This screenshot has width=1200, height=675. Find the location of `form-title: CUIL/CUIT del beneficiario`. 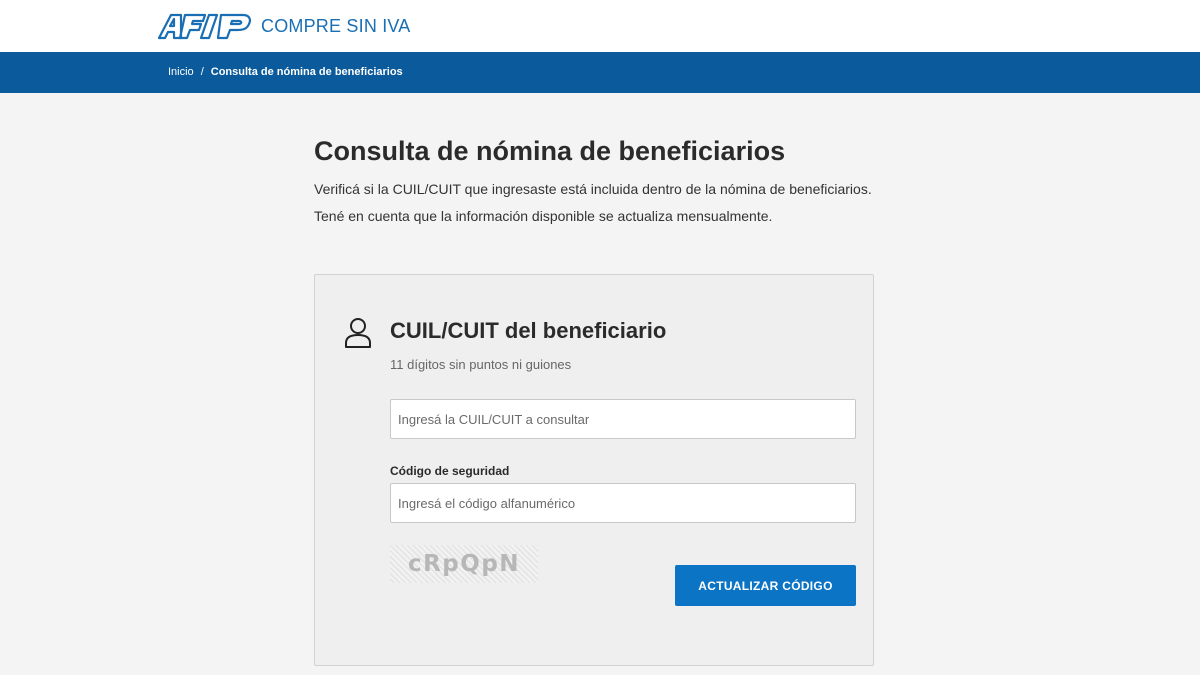

form-title: CUIL/CUIT del beneficiario is located at coordinates (528, 330).